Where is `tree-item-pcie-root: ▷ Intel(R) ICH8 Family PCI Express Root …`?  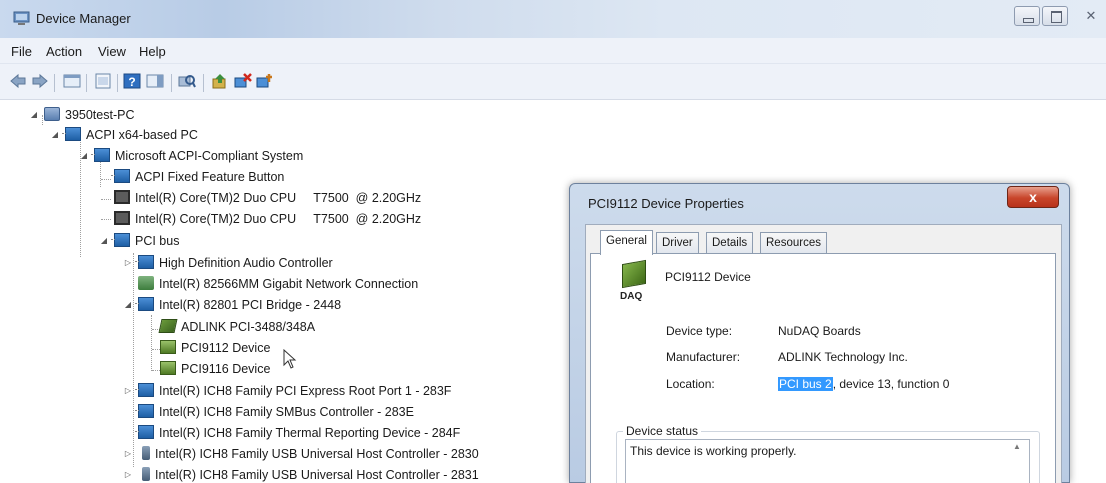 tree-item-pcie-root: ▷ Intel(R) ICH8 Family PCI Express Root … is located at coordinates (288, 391).